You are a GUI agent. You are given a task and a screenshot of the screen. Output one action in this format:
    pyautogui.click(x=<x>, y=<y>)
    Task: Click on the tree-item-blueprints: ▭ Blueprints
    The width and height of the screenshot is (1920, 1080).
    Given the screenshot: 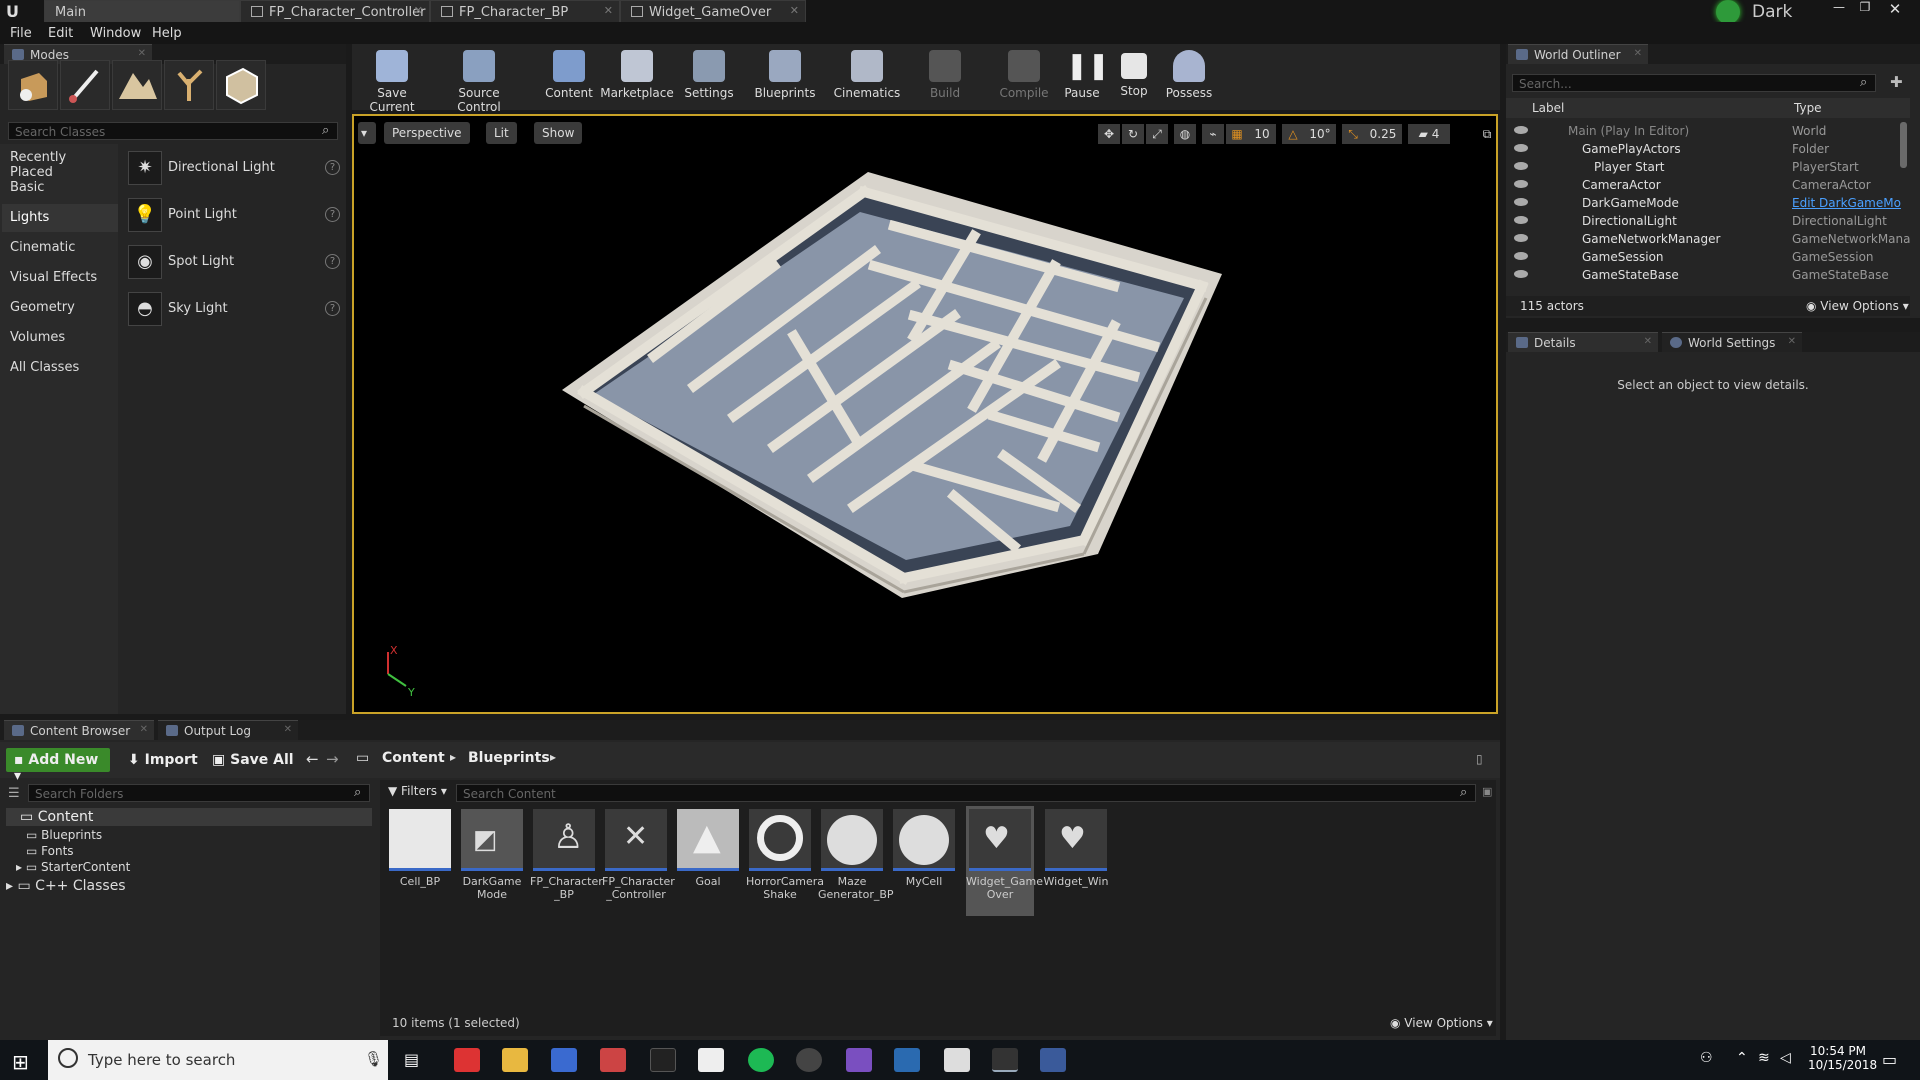 What is the action you would take?
    pyautogui.click(x=64, y=835)
    